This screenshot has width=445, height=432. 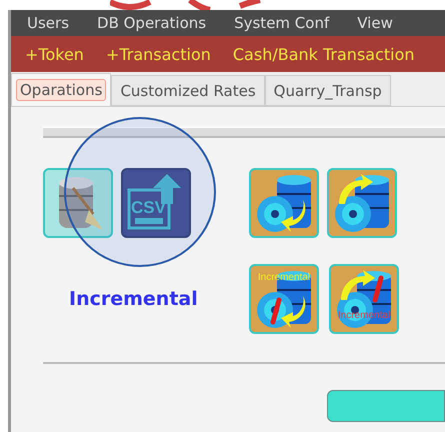 I want to click on menu-item: Users, so click(x=48, y=23).